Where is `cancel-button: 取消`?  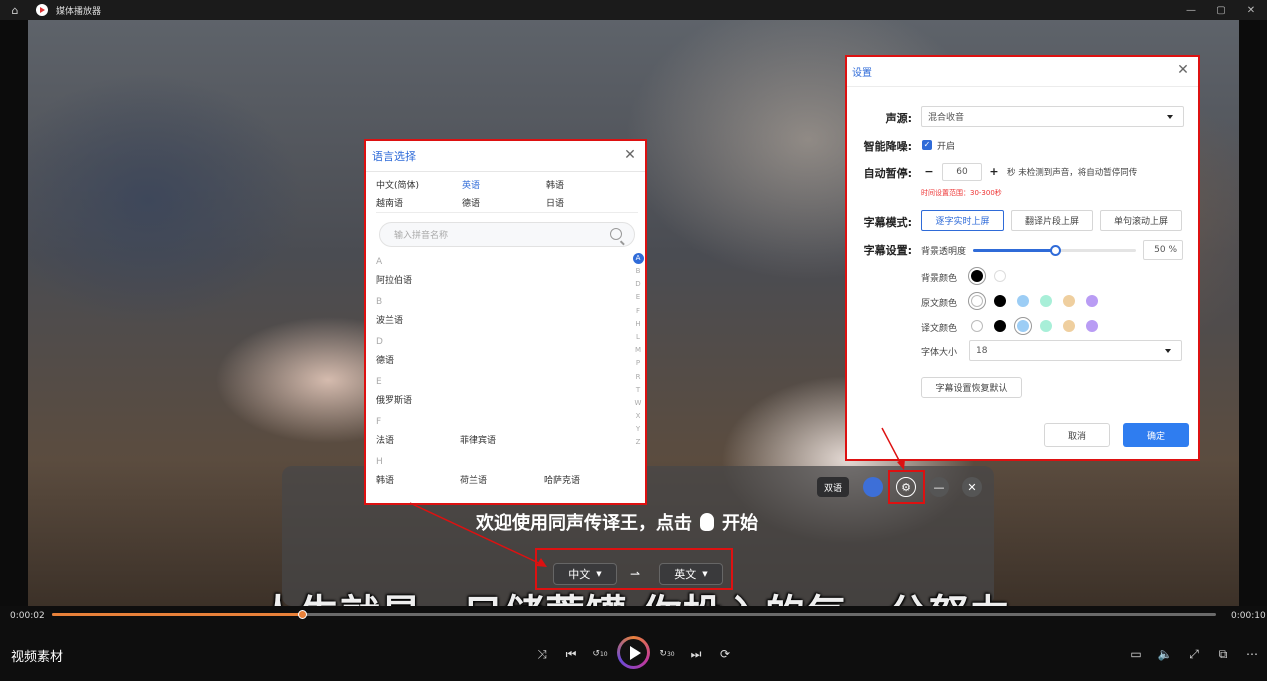
cancel-button: 取消 is located at coordinates (1077, 435).